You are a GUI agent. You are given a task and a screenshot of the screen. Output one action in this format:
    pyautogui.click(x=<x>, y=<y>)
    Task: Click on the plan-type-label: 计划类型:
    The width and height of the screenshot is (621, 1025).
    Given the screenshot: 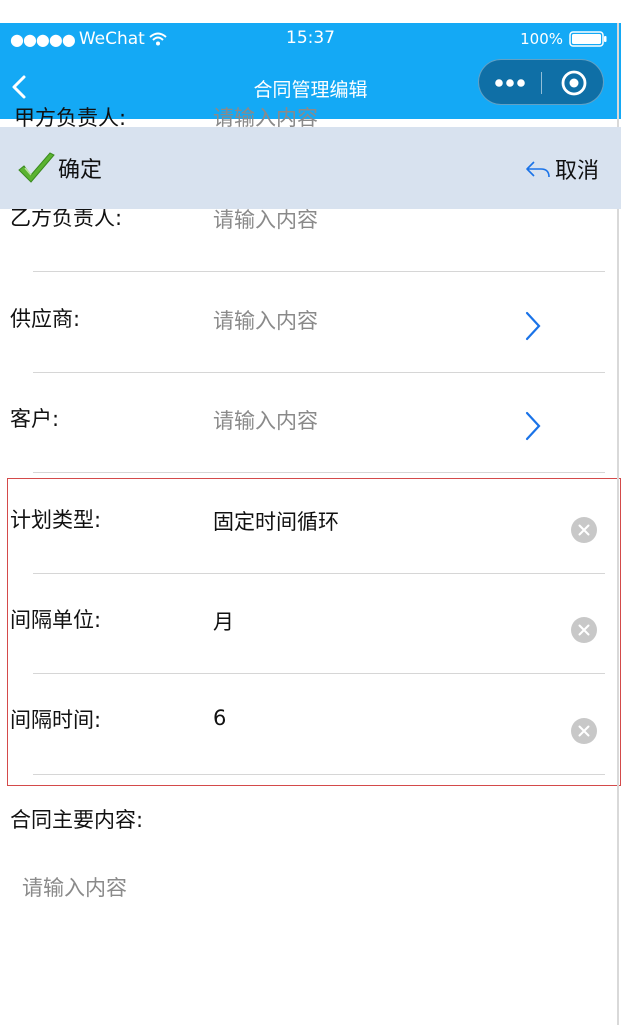 What is the action you would take?
    pyautogui.click(x=56, y=520)
    